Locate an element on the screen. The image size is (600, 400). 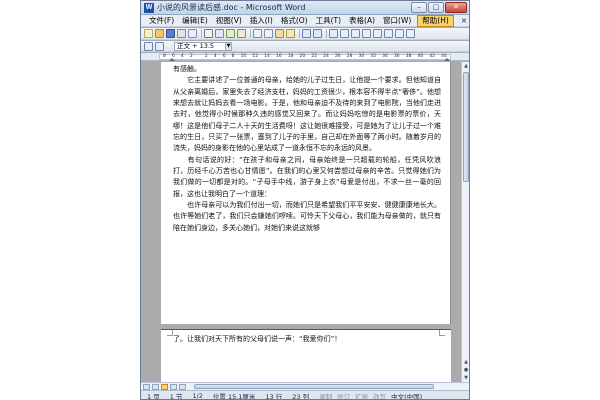
show-hide-icon is located at coordinates (410, 33).